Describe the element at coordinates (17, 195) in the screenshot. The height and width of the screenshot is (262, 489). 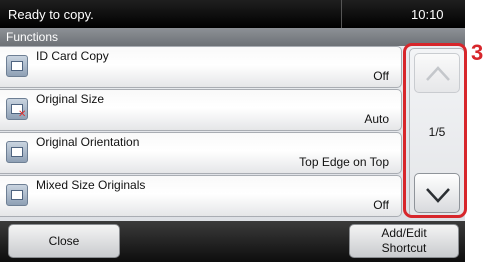
I see `mixed-size-originals-icon` at that location.